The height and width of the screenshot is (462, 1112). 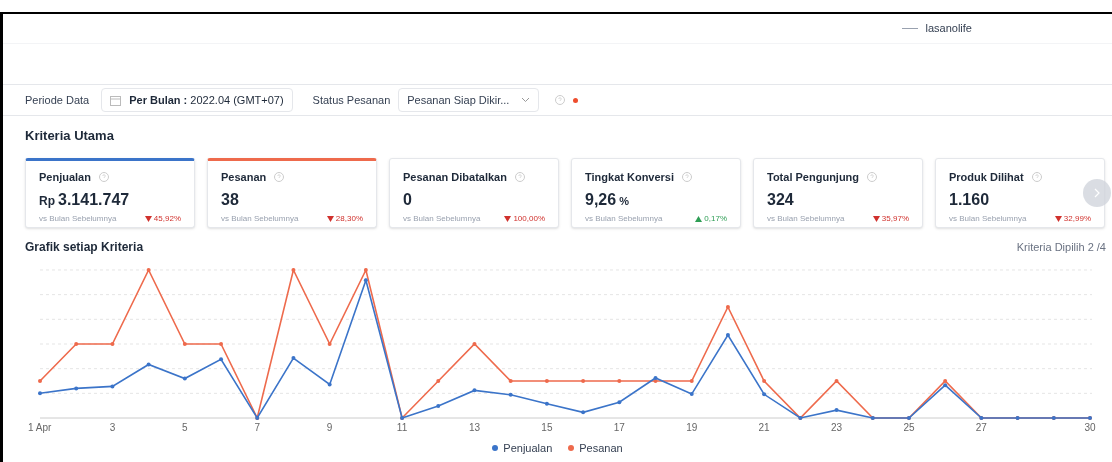 I want to click on metric-title: Penjualan, so click(x=65, y=177).